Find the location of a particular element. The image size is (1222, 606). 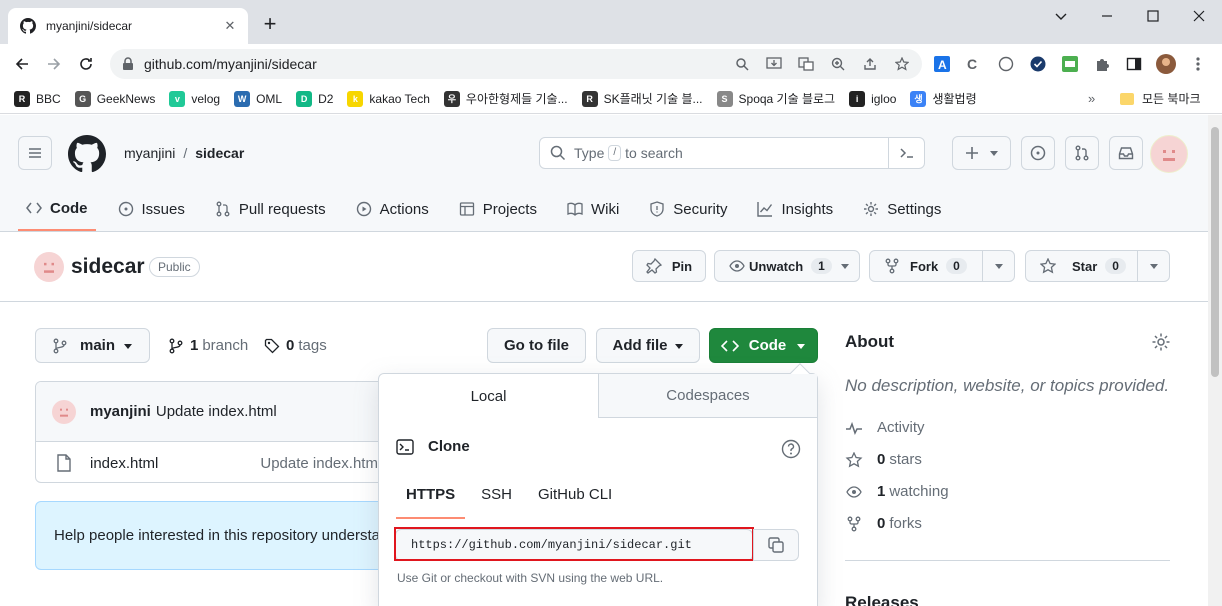

bookmark-item: W OML is located at coordinates (258, 98).